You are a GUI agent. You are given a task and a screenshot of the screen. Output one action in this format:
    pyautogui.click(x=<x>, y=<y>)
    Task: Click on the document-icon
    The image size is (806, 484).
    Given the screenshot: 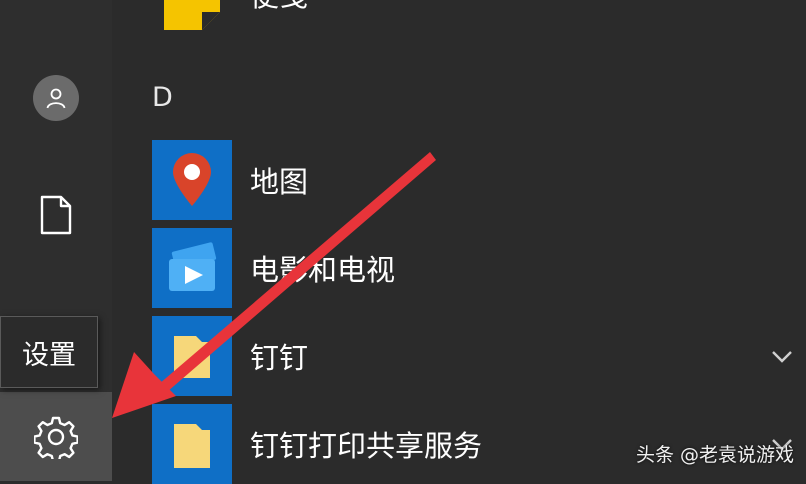 What is the action you would take?
    pyautogui.click(x=56, y=215)
    